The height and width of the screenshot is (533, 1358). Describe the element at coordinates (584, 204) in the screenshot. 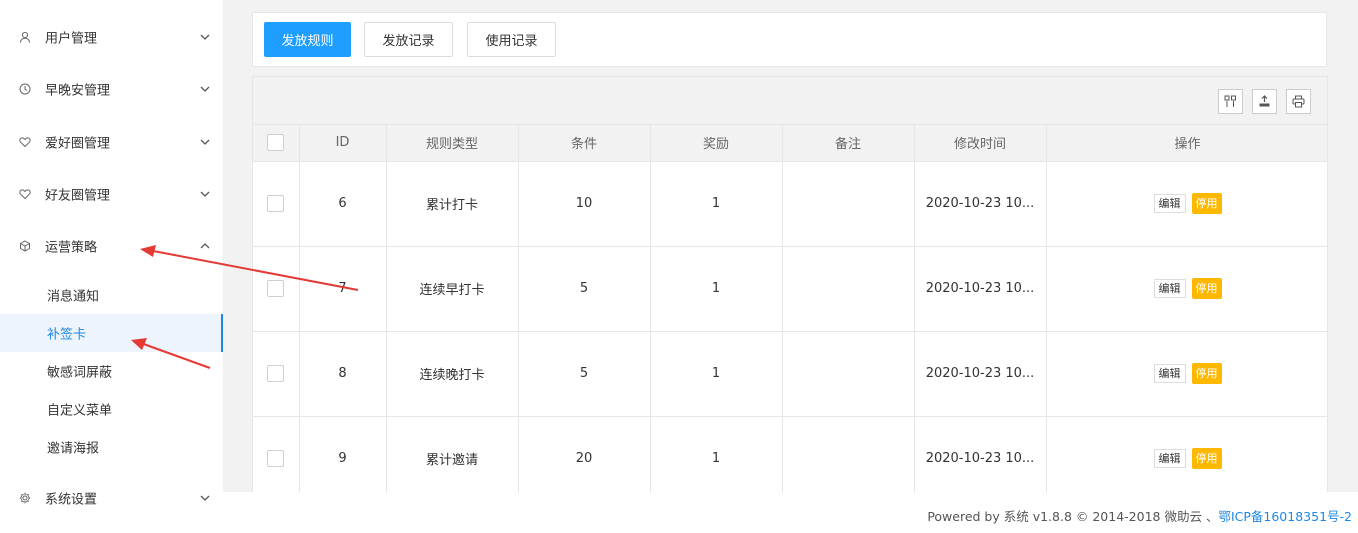

I see `cell-condition: 10` at that location.